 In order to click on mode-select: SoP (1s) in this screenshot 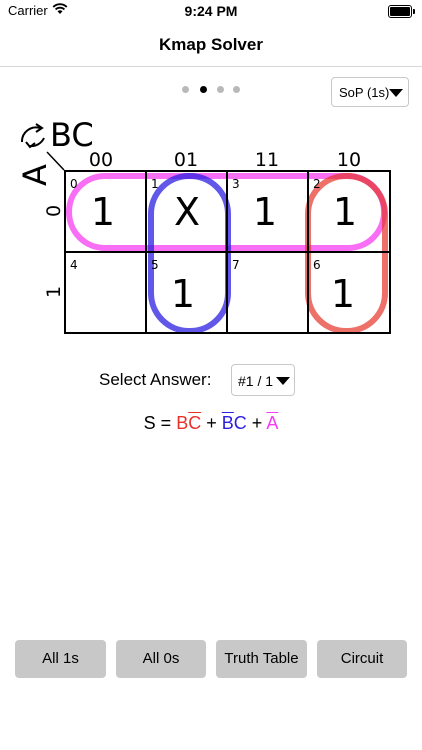, I will do `click(370, 92)`.